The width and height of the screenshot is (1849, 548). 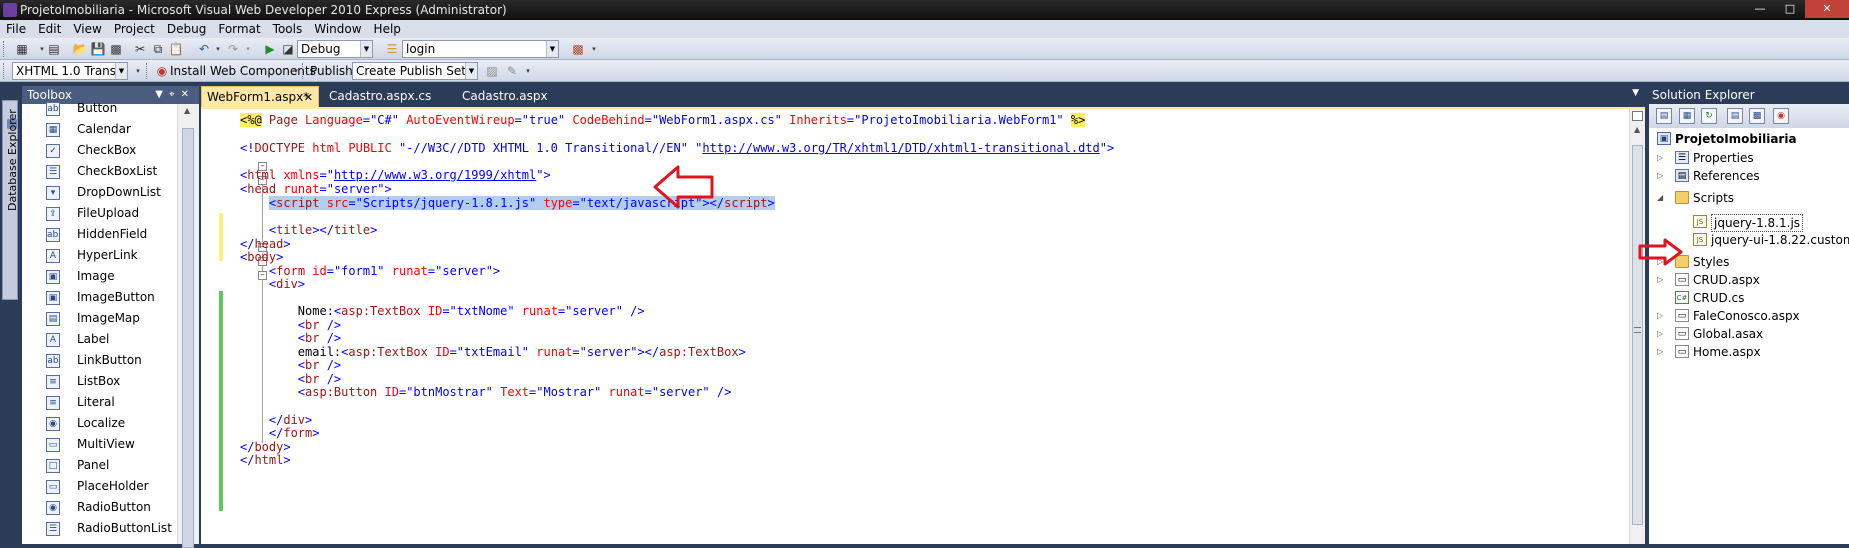 I want to click on publish-icon: ▨, so click(x=492, y=71).